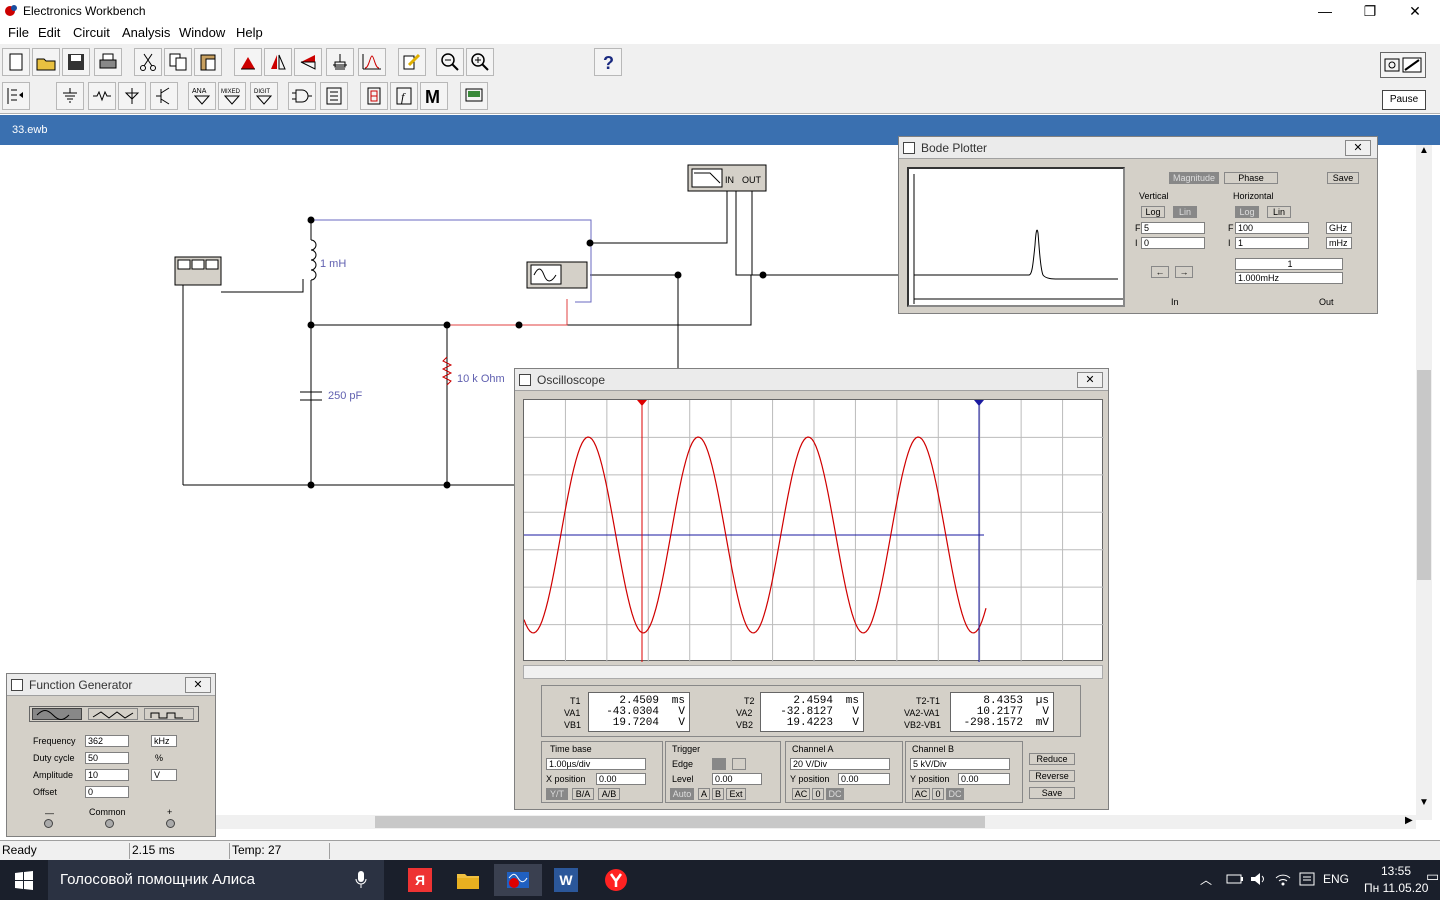  I want to click on osc-reverse-button: Reverse, so click(1052, 776).